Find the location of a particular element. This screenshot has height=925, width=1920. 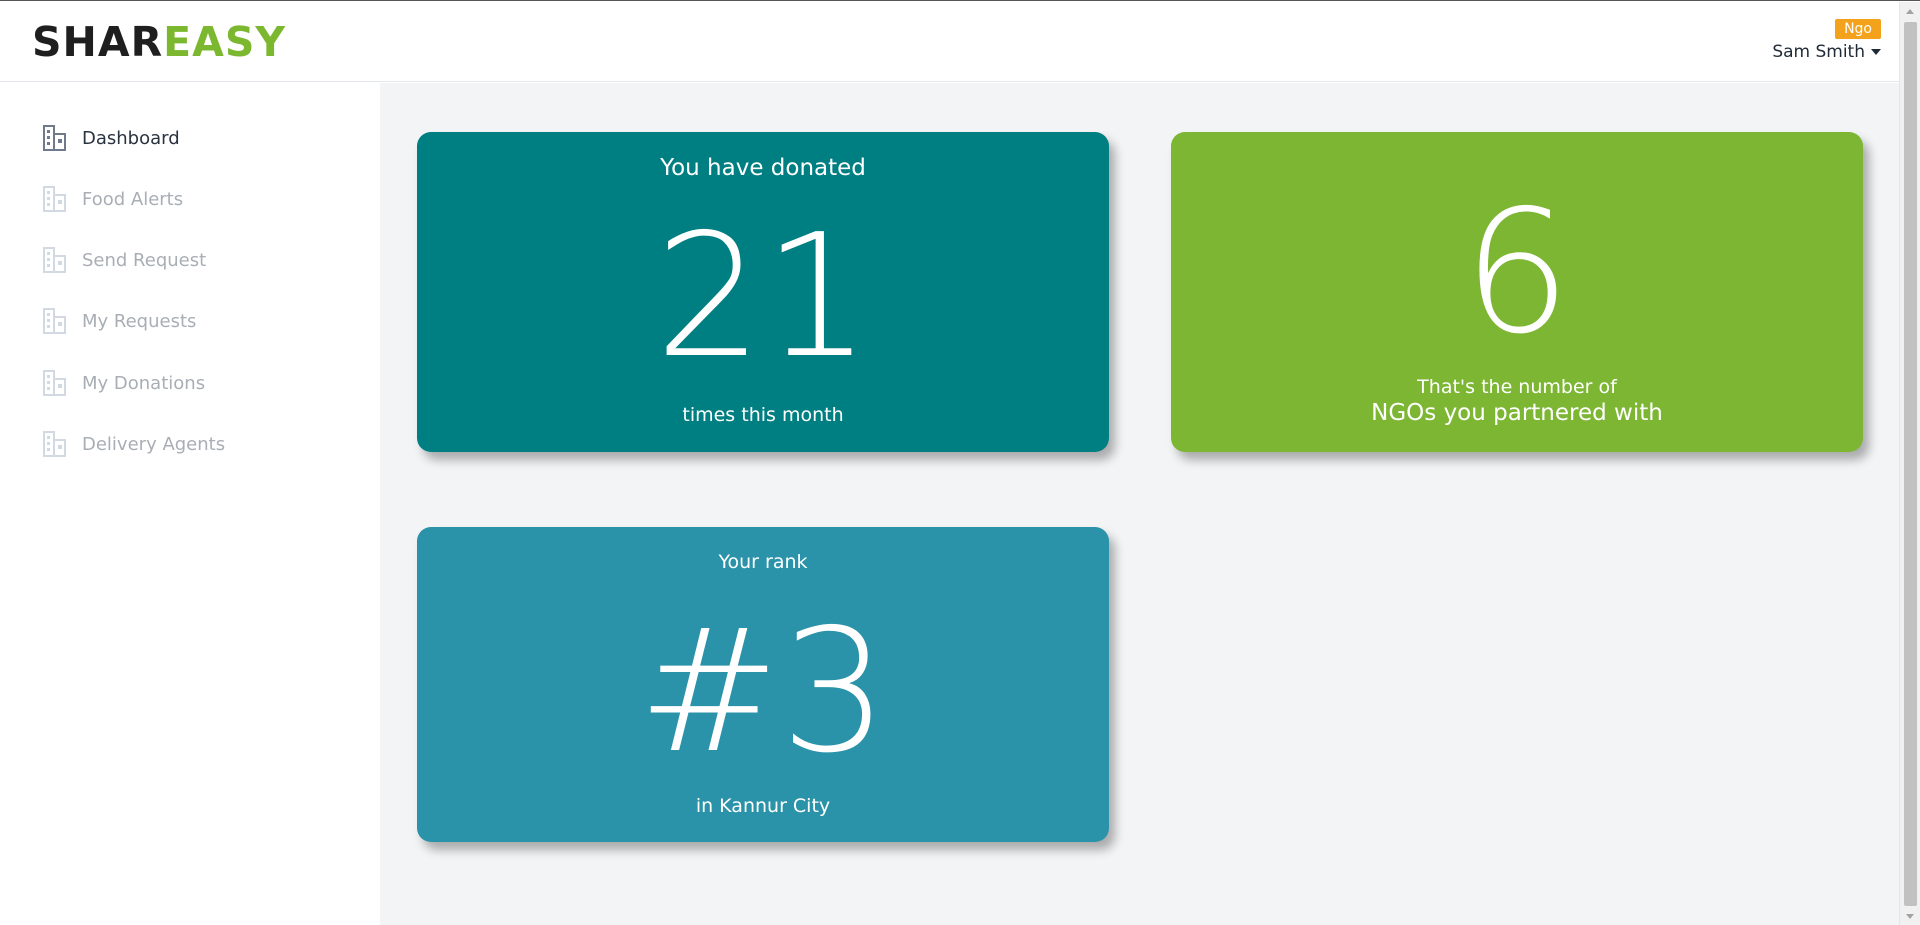

donations-card-caption: times this month is located at coordinates (763, 415).